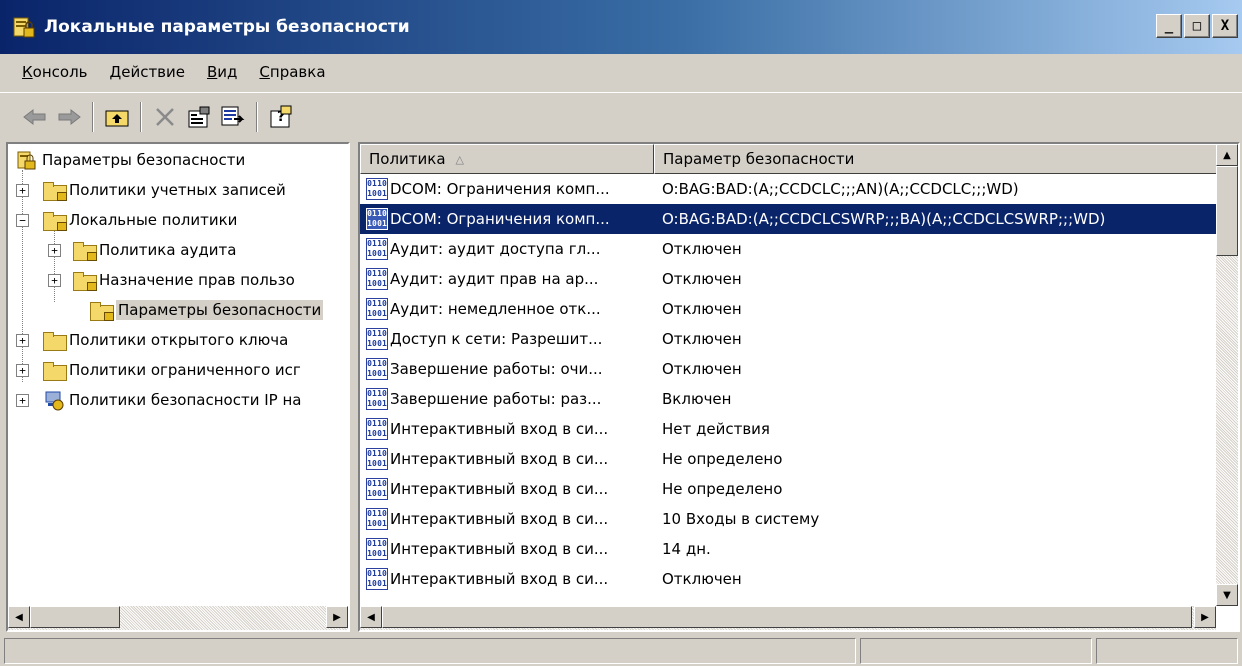 Image resolution: width=1242 pixels, height=666 pixels. What do you see at coordinates (178, 618) in the screenshot?
I see `tree-horizontal-scrollbar: ◀ ▶` at bounding box center [178, 618].